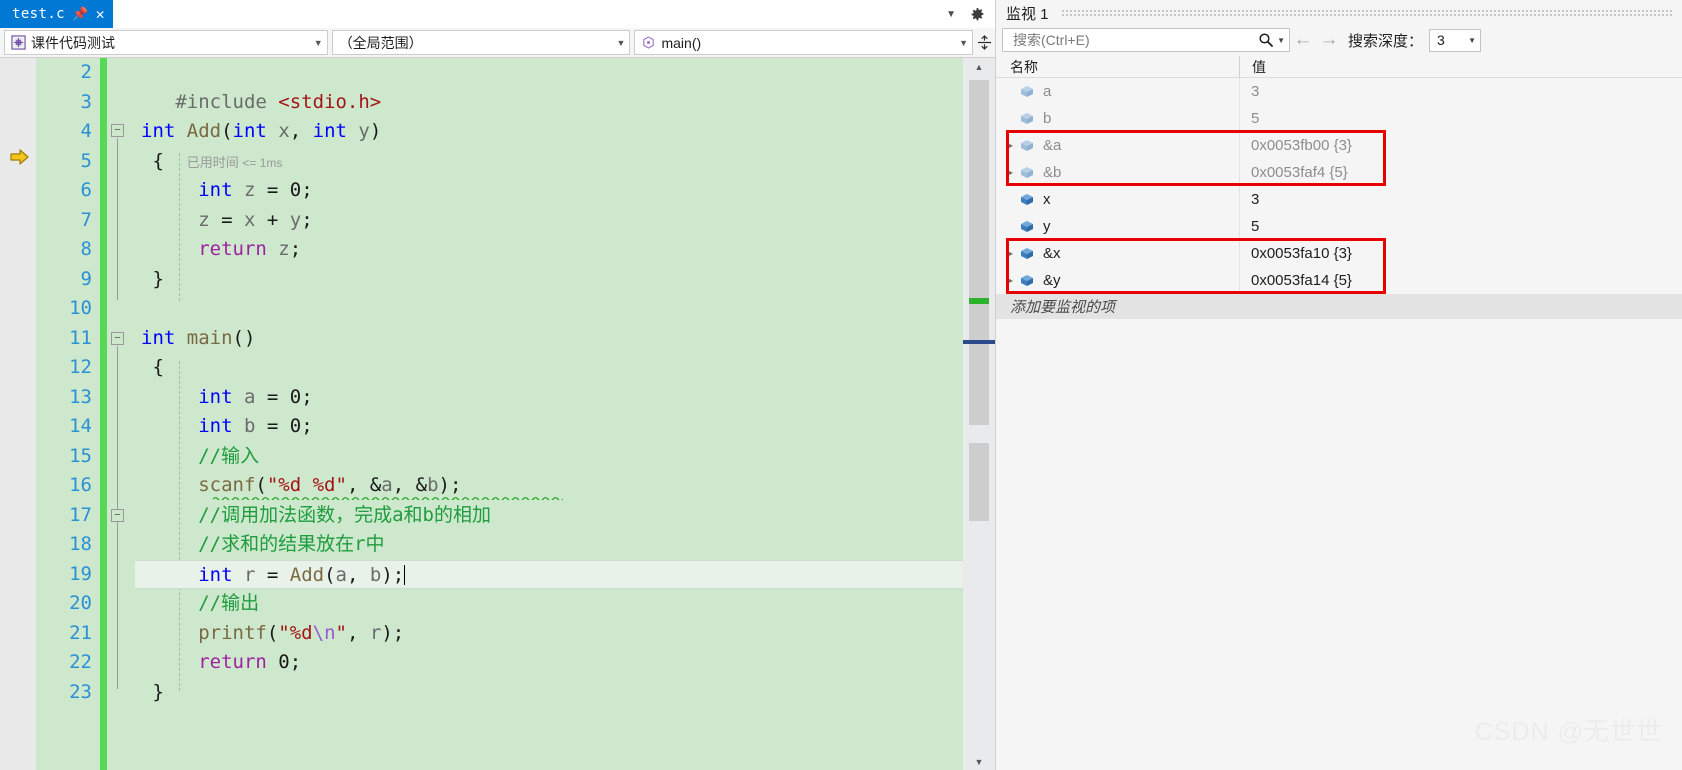  I want to click on code-line: //输出, so click(200, 603).